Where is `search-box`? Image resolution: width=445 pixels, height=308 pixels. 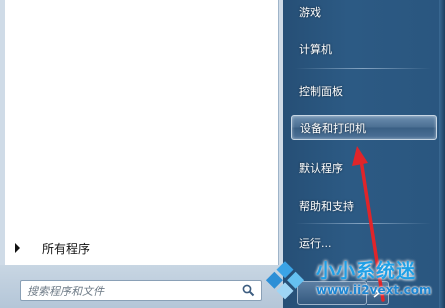
search-box is located at coordinates (141, 290).